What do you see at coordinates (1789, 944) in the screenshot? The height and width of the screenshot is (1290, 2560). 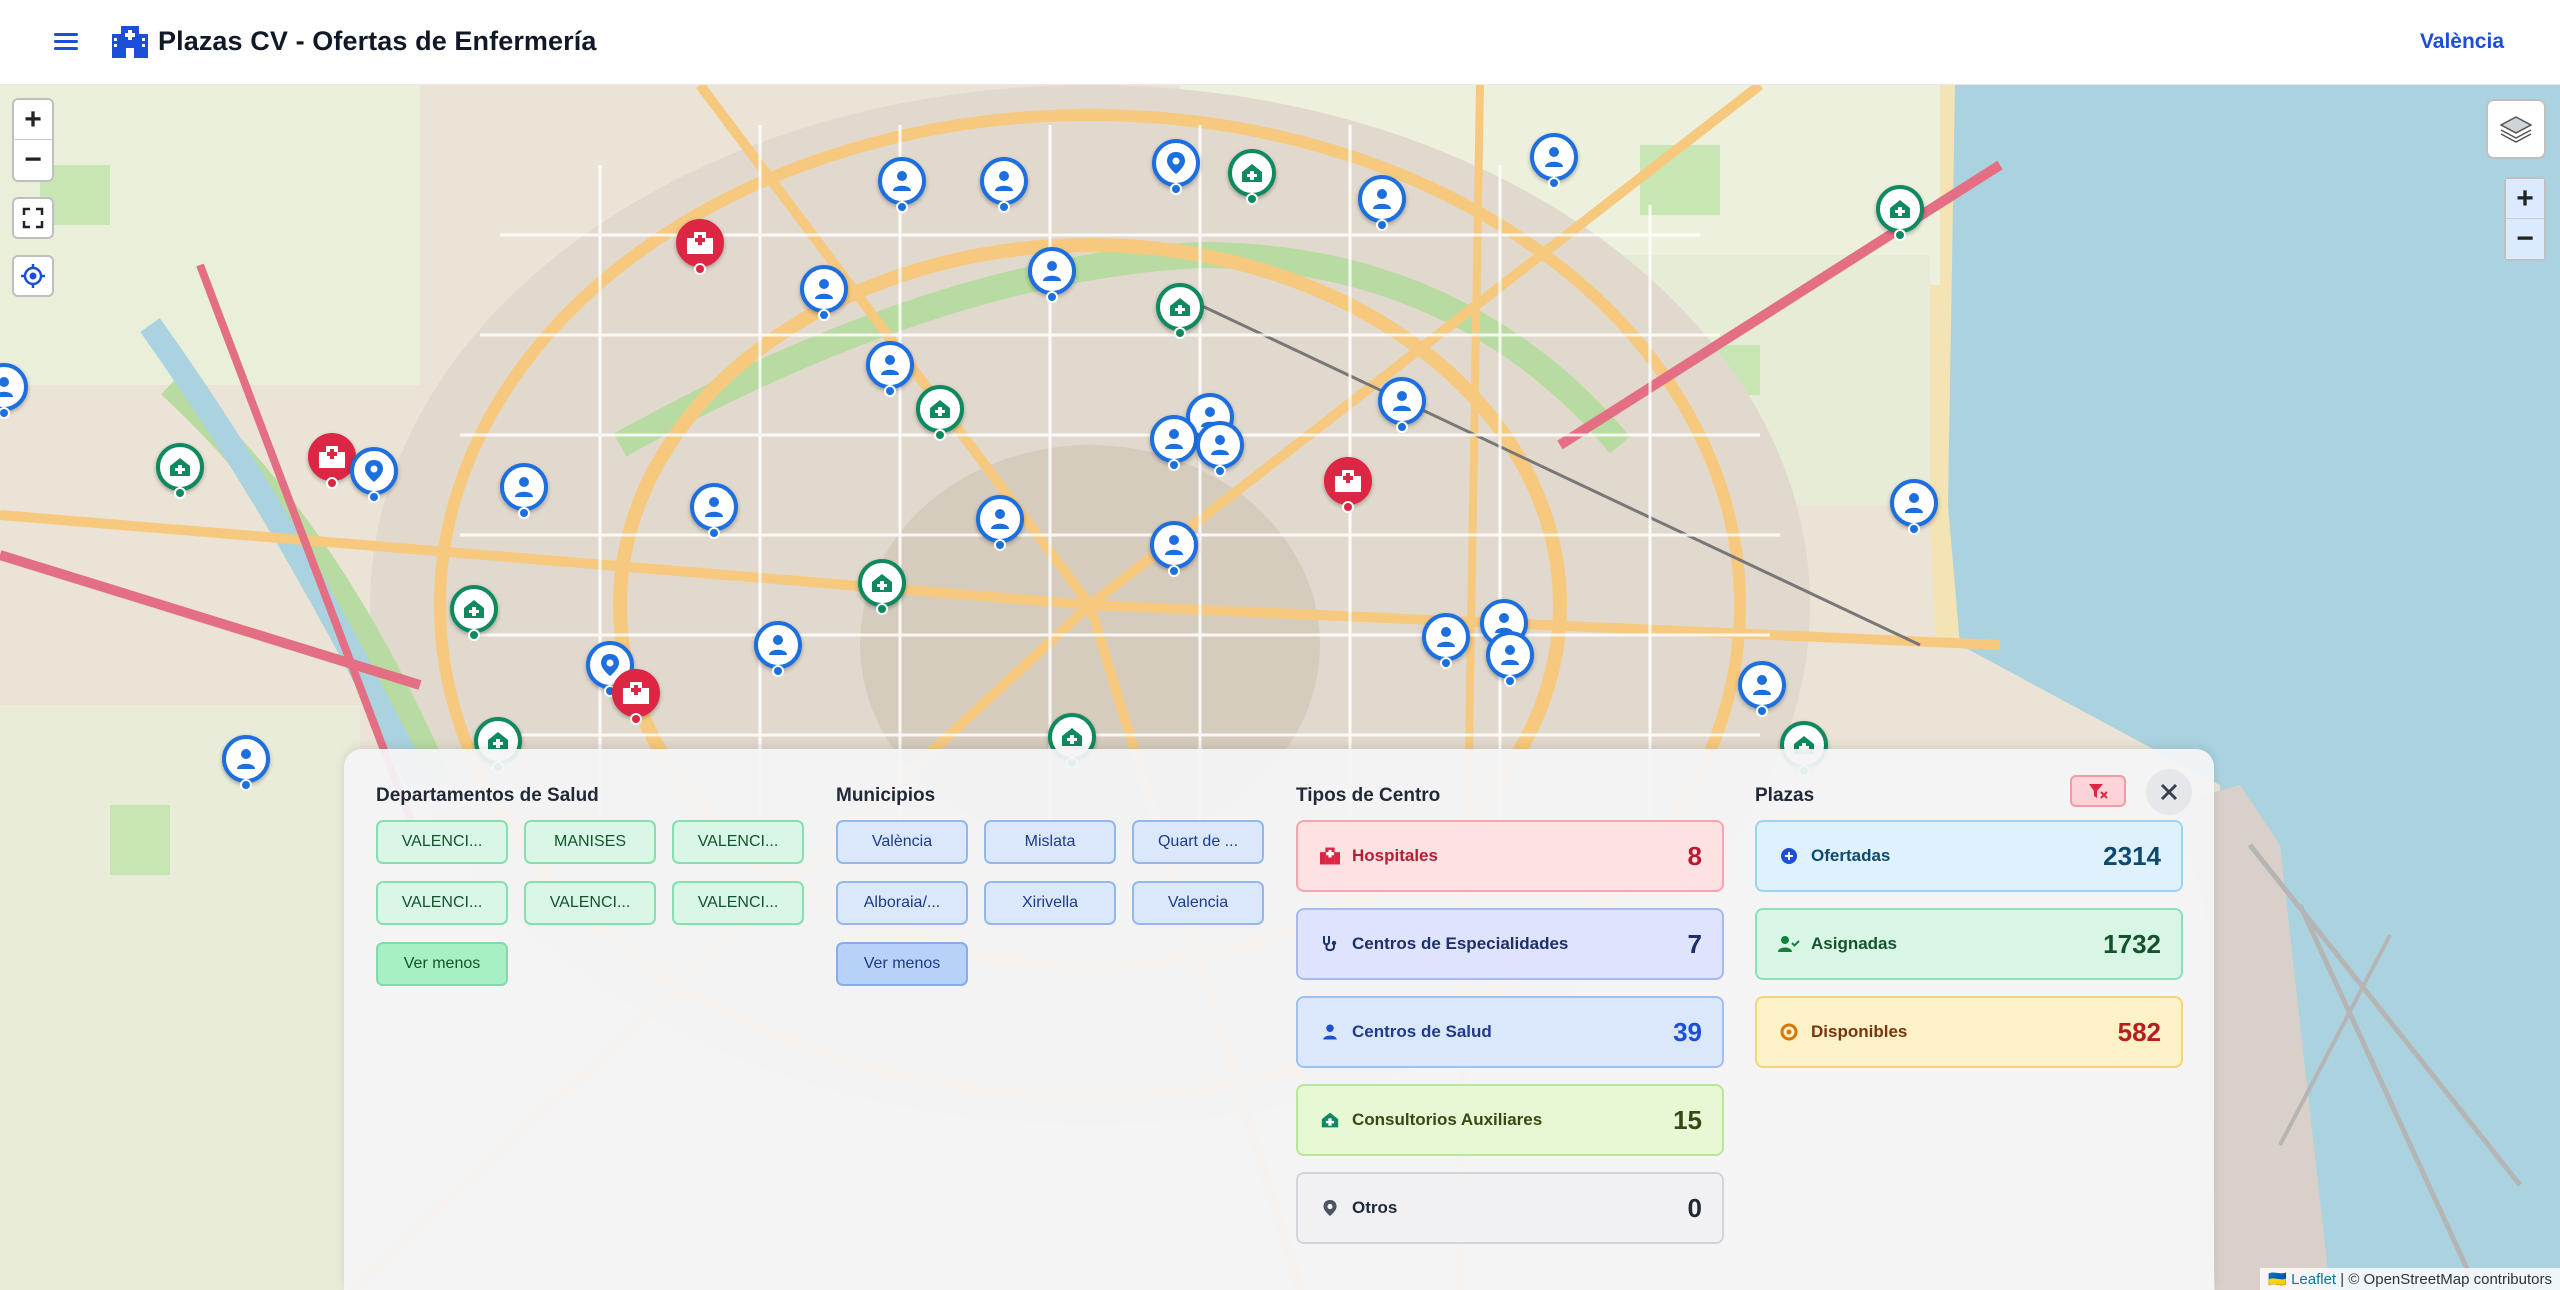 I see `user-check-icon` at bounding box center [1789, 944].